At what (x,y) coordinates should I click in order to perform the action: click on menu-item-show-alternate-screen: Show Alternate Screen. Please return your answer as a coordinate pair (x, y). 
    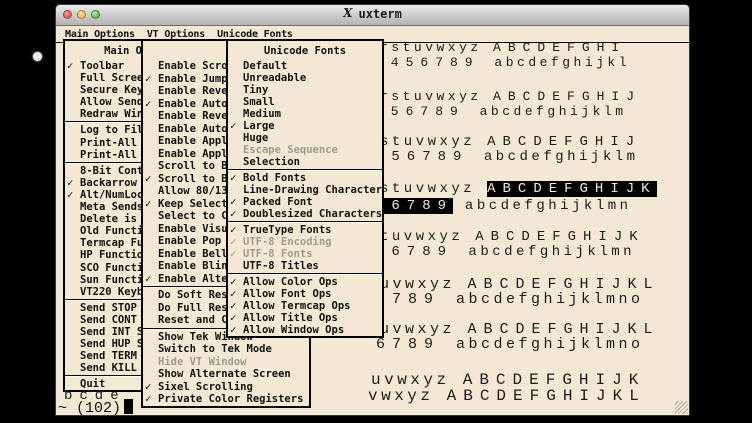
    Looking at the image, I should click on (226, 374).